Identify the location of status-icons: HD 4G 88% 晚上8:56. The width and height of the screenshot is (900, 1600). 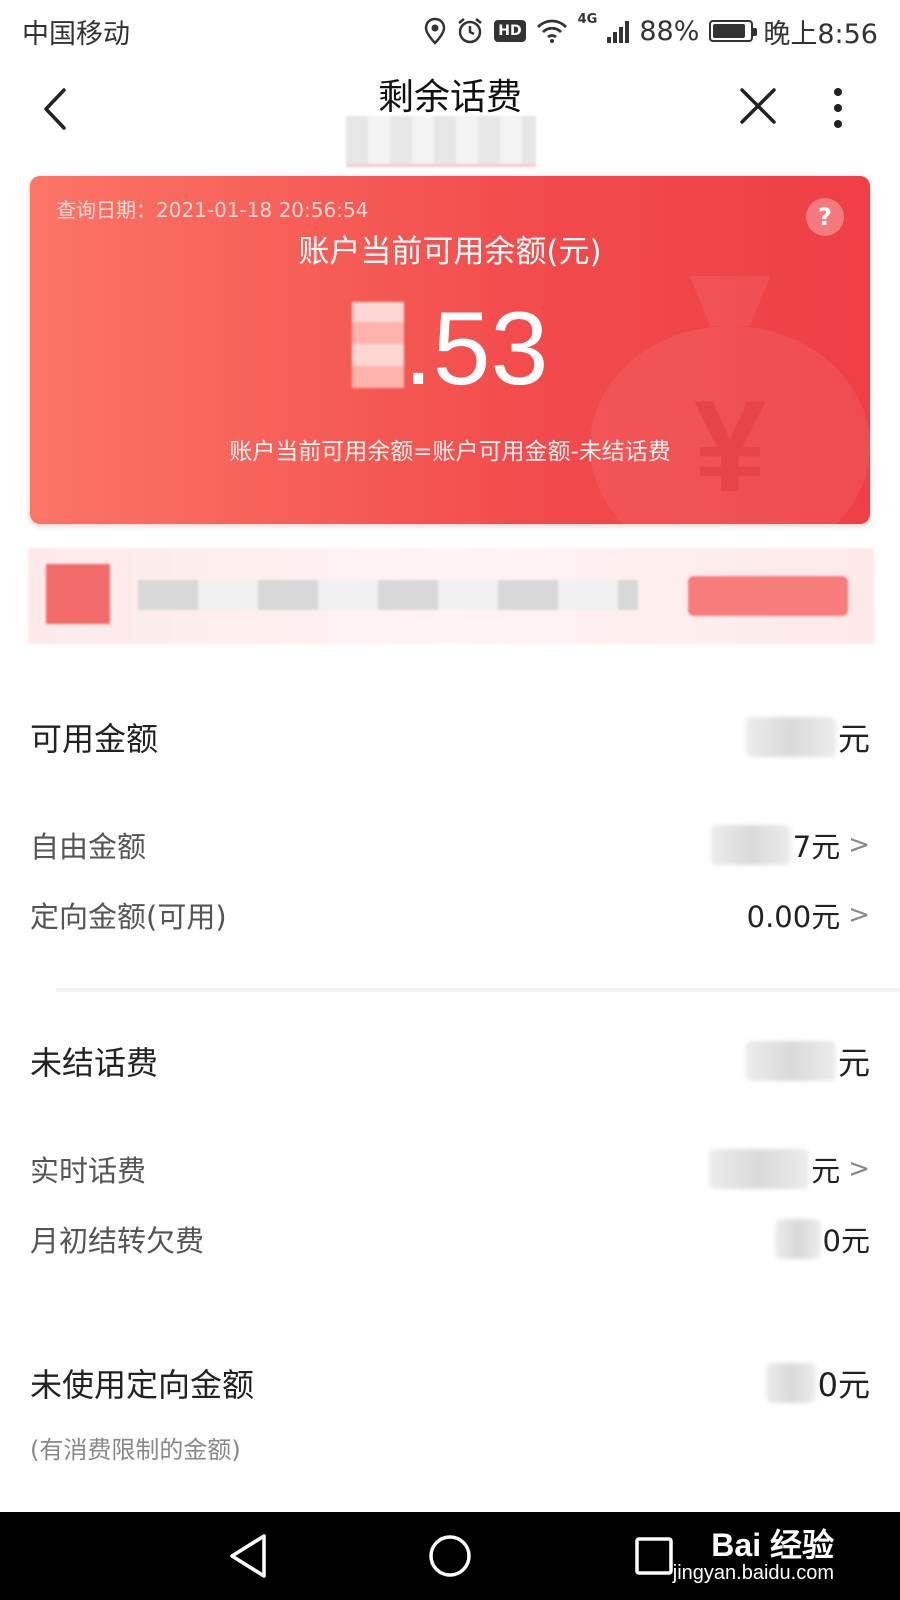
(651, 31).